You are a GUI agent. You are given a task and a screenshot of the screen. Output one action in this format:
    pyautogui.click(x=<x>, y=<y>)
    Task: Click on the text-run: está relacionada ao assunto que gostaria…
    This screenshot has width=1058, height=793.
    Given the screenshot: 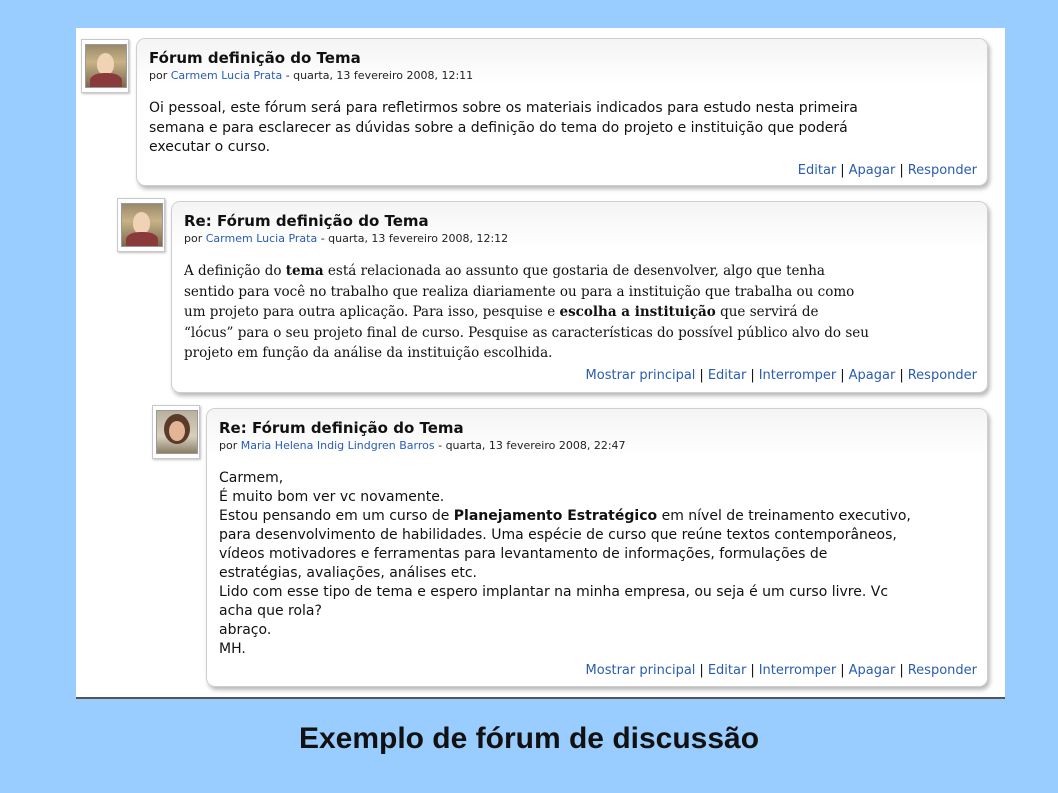 What is the action you would take?
    pyautogui.click(x=574, y=271)
    